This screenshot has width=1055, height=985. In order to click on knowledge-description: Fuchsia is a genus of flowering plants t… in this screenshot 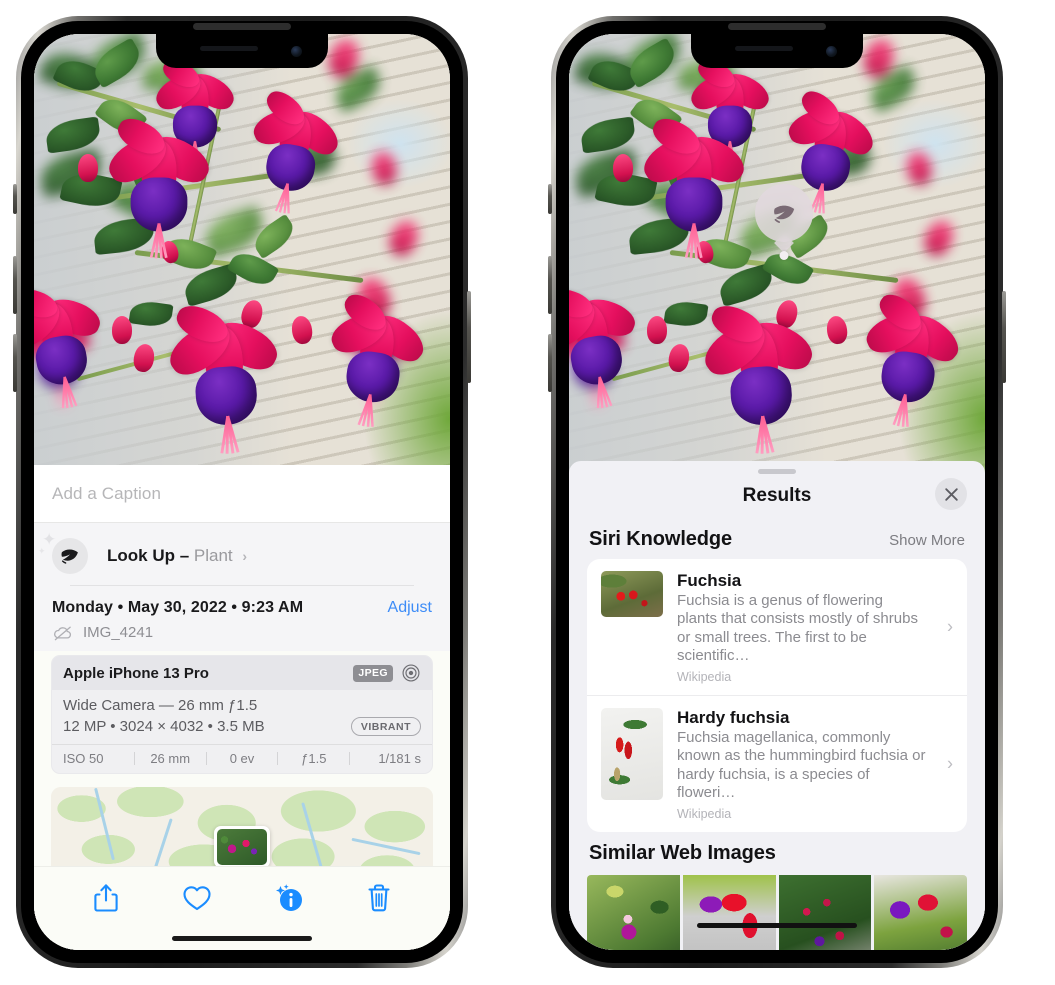, I will do `click(797, 628)`.